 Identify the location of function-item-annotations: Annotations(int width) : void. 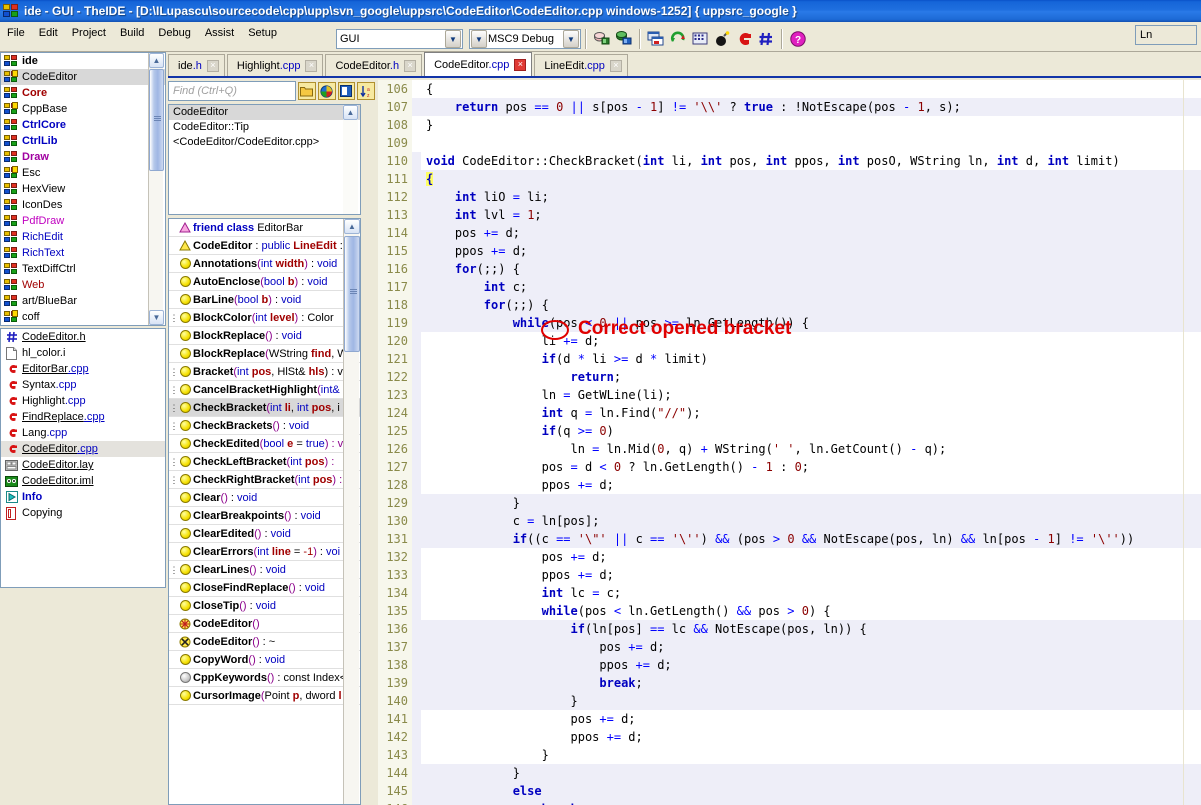
(264, 264).